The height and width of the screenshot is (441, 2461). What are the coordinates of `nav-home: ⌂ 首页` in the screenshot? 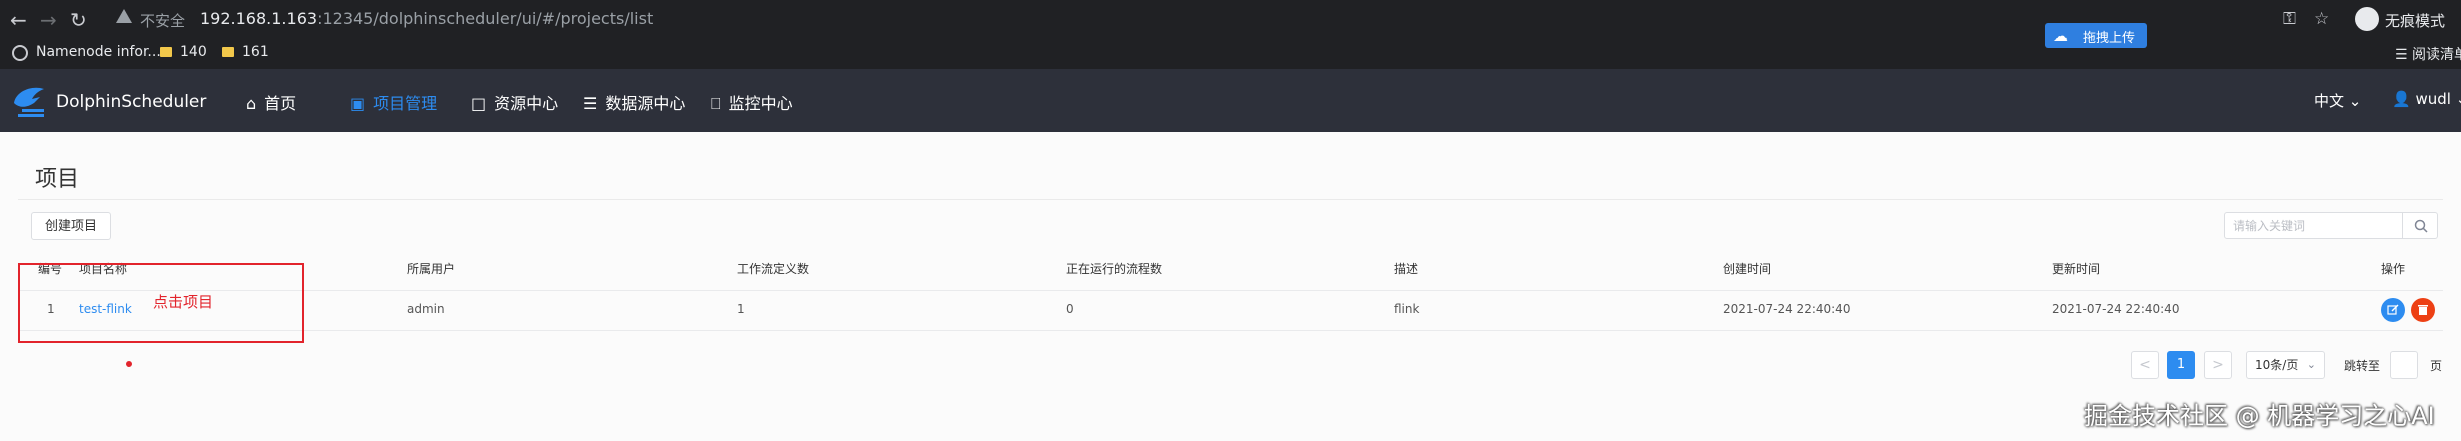 It's located at (271, 102).